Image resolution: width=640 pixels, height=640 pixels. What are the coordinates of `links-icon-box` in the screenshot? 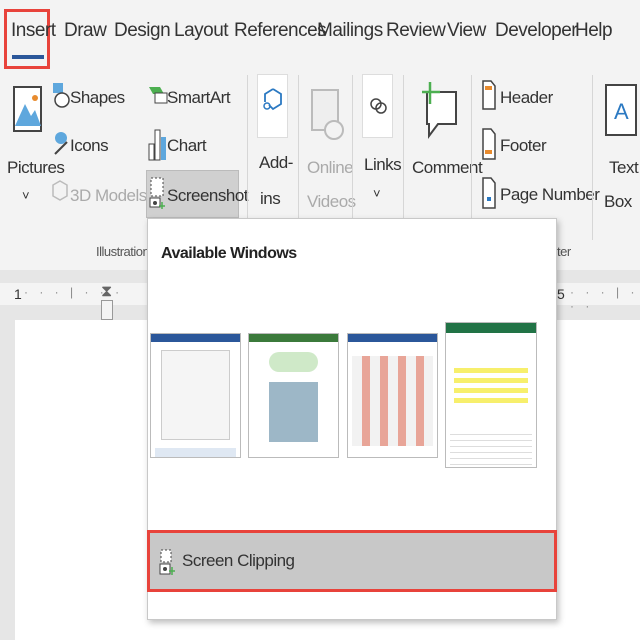 It's located at (377, 106).